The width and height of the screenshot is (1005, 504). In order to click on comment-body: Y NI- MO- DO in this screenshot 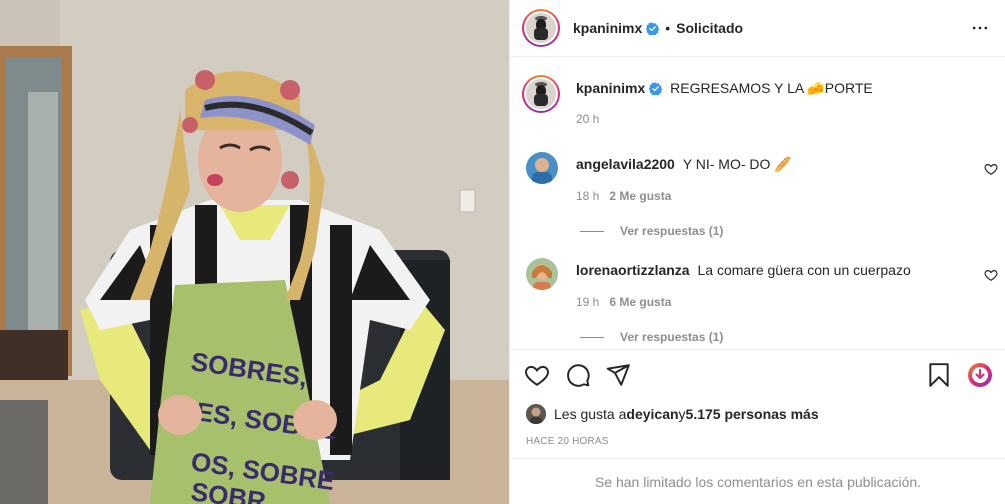, I will do `click(728, 164)`.